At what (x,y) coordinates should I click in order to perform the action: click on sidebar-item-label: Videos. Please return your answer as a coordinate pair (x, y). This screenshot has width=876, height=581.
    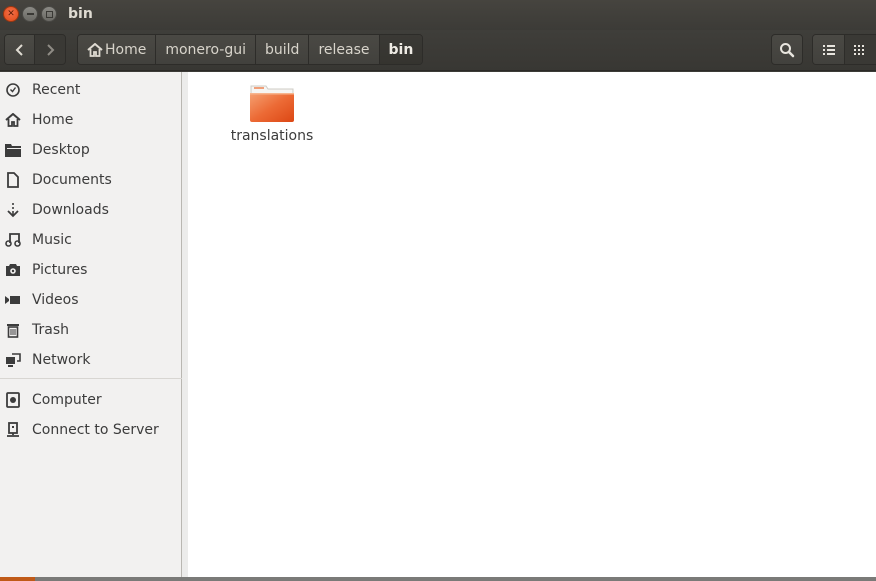
    Looking at the image, I should click on (55, 300).